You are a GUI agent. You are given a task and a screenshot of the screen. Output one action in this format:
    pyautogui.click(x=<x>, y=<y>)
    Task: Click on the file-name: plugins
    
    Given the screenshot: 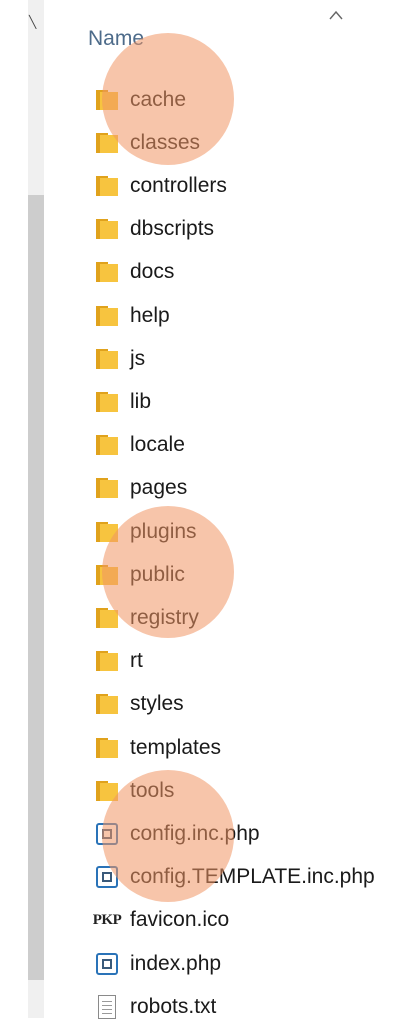 What is the action you would take?
    pyautogui.click(x=163, y=531)
    